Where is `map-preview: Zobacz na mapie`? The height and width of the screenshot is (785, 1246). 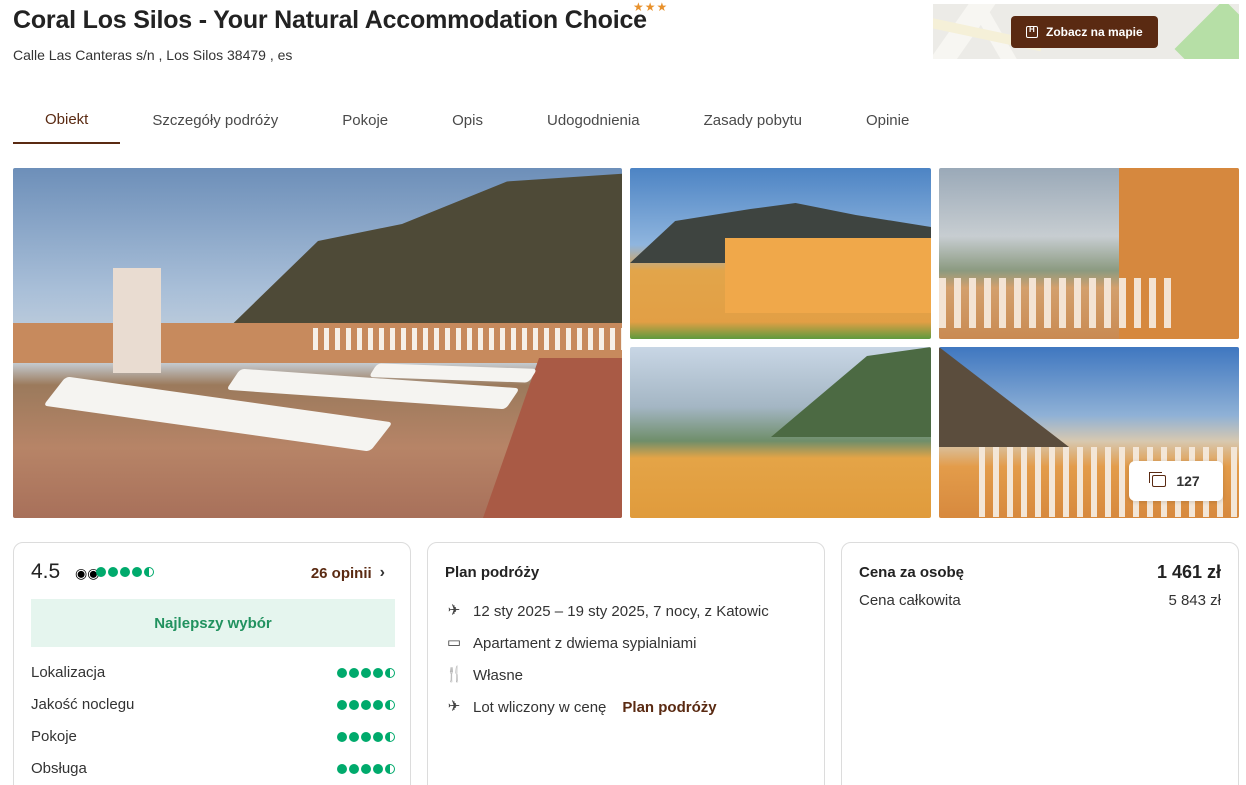 map-preview: Zobacz na mapie is located at coordinates (1086, 31).